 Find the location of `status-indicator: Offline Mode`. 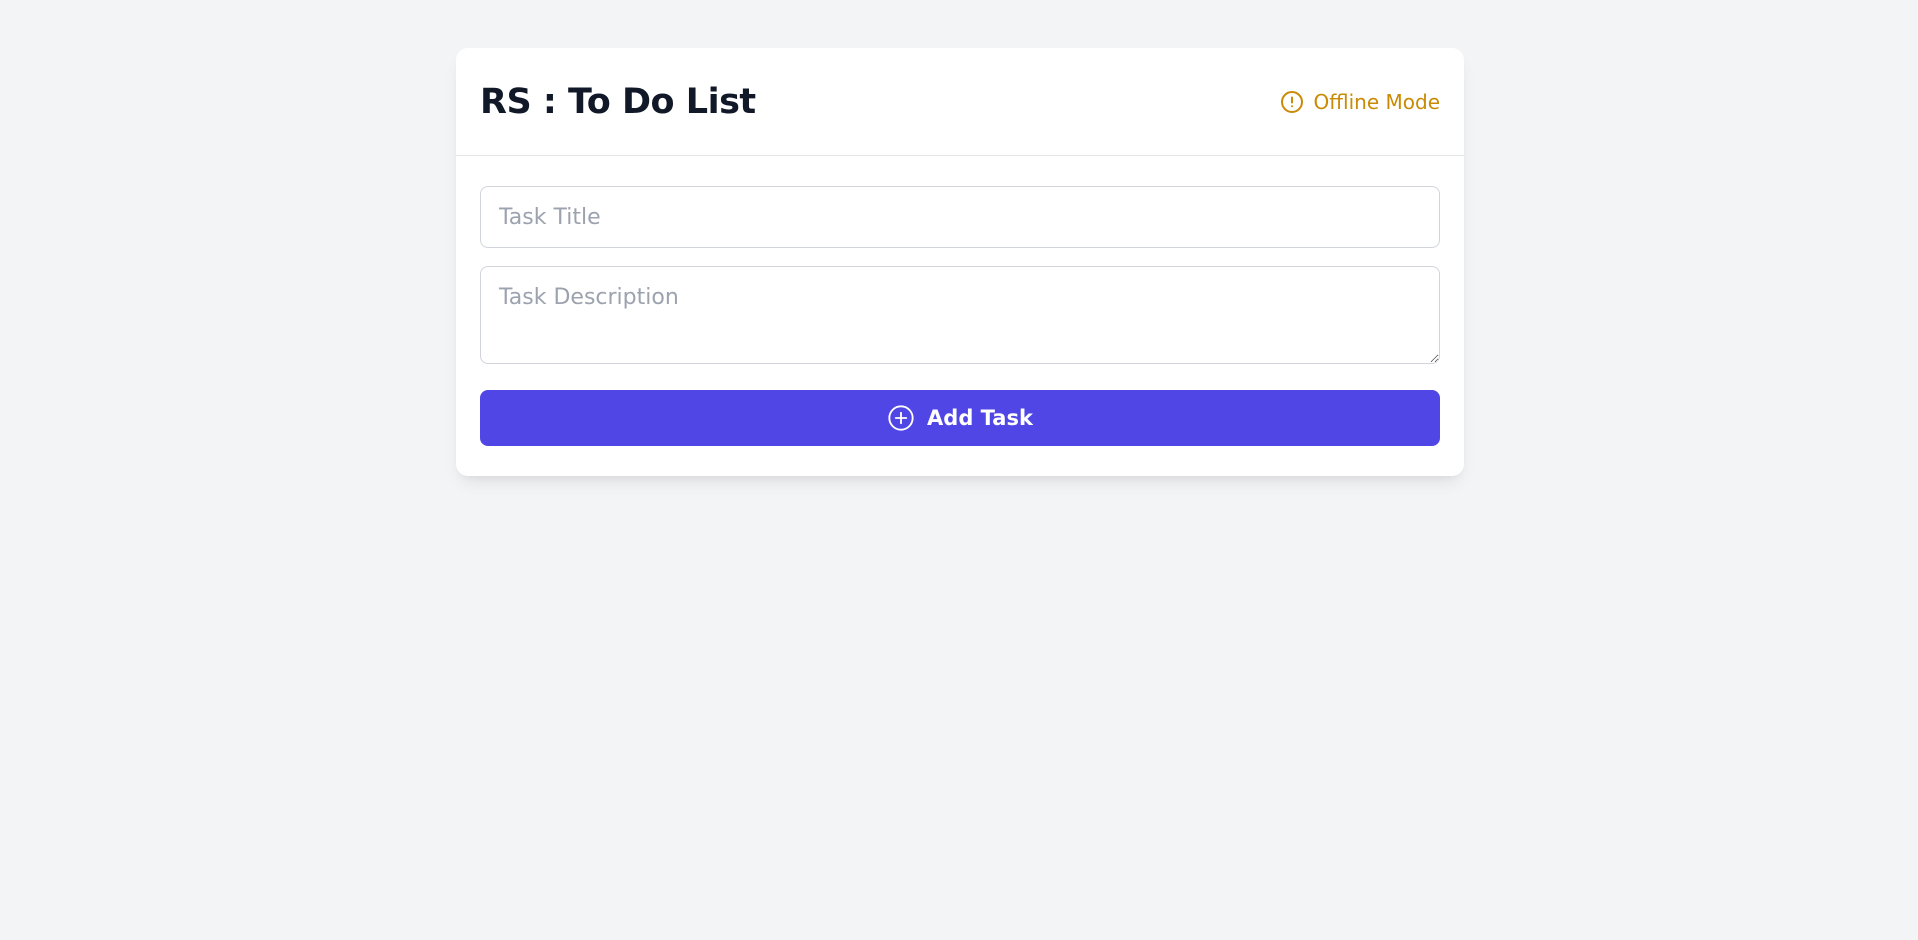

status-indicator: Offline Mode is located at coordinates (1360, 102).